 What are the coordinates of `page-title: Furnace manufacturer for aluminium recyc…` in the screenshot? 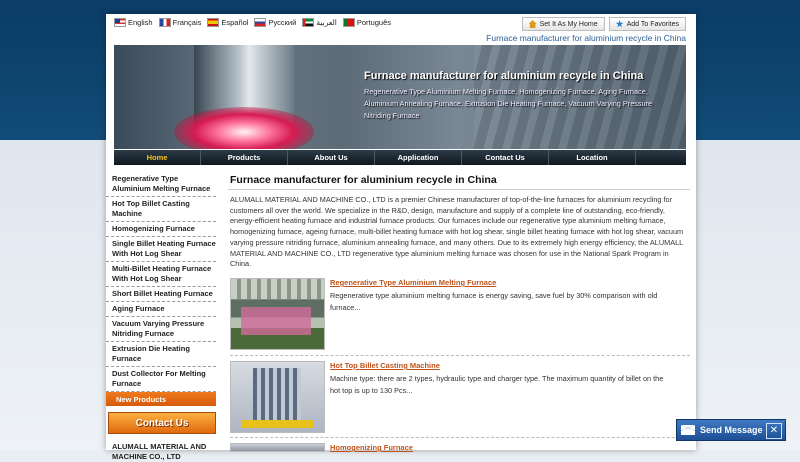 It's located at (363, 180).